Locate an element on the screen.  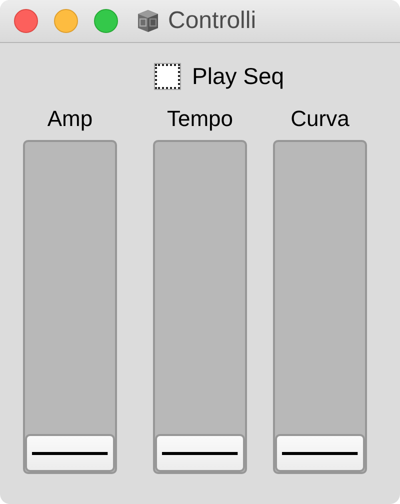
window-title: Controlli is located at coordinates (212, 21).